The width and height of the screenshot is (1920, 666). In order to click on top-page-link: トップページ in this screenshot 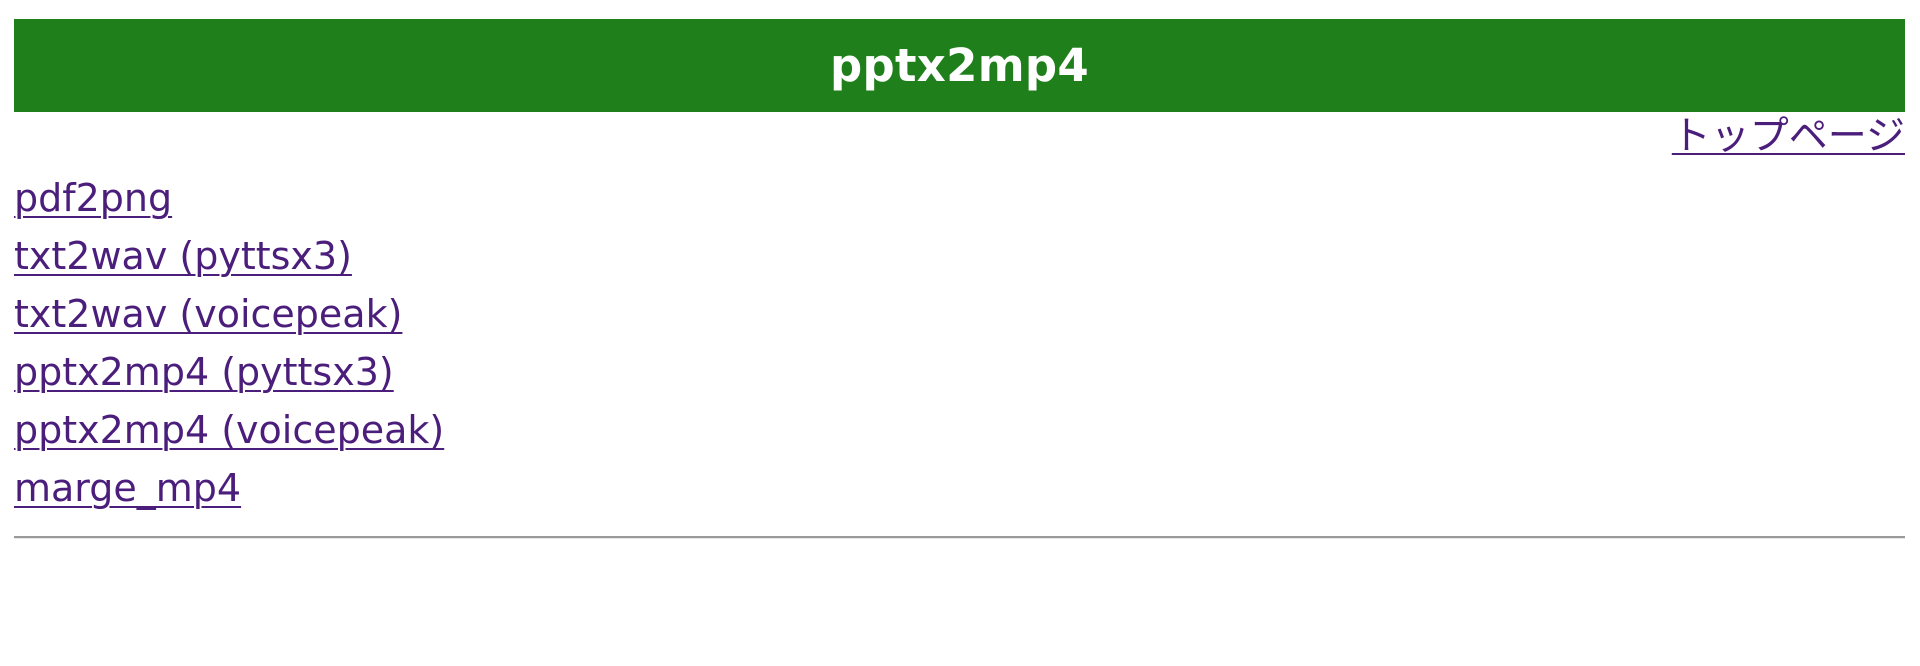, I will do `click(1788, 137)`.